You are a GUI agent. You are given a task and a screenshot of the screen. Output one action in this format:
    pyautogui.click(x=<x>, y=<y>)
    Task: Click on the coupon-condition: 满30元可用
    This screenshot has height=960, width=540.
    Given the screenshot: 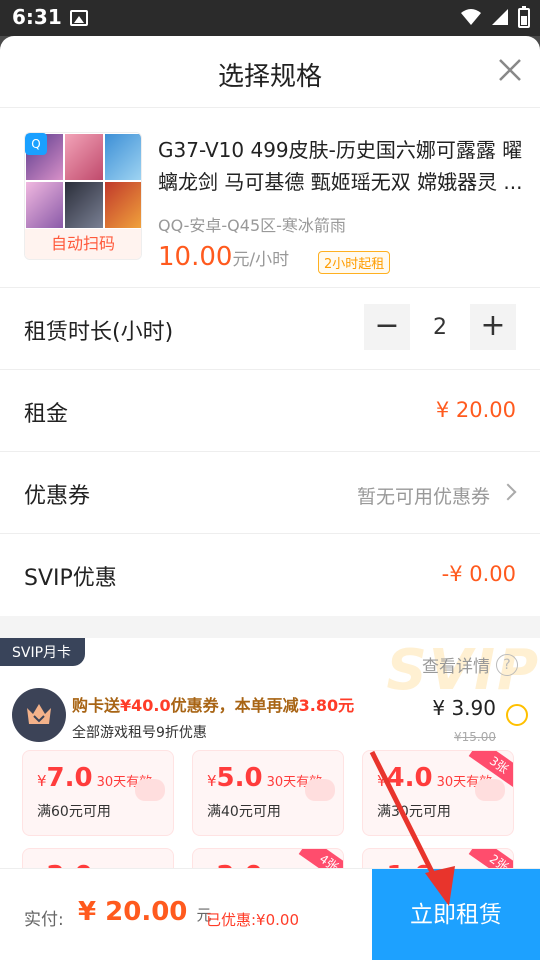 What is the action you would take?
    pyautogui.click(x=414, y=812)
    